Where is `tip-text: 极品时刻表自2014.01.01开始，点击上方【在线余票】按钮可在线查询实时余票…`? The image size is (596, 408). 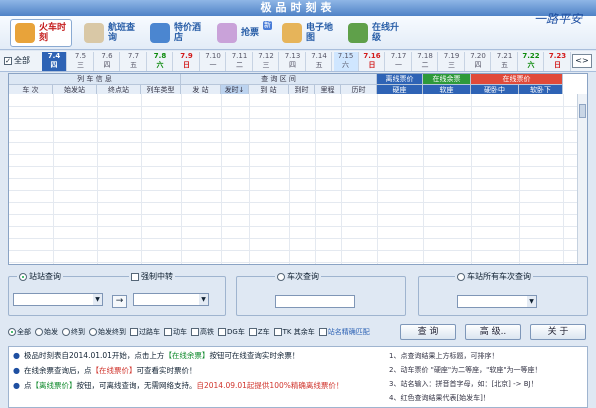 tip-text: 极品时刻表自2014.01.01开始，点击上方【在线余票】按钮可在线查询实时余票… is located at coordinates (161, 356).